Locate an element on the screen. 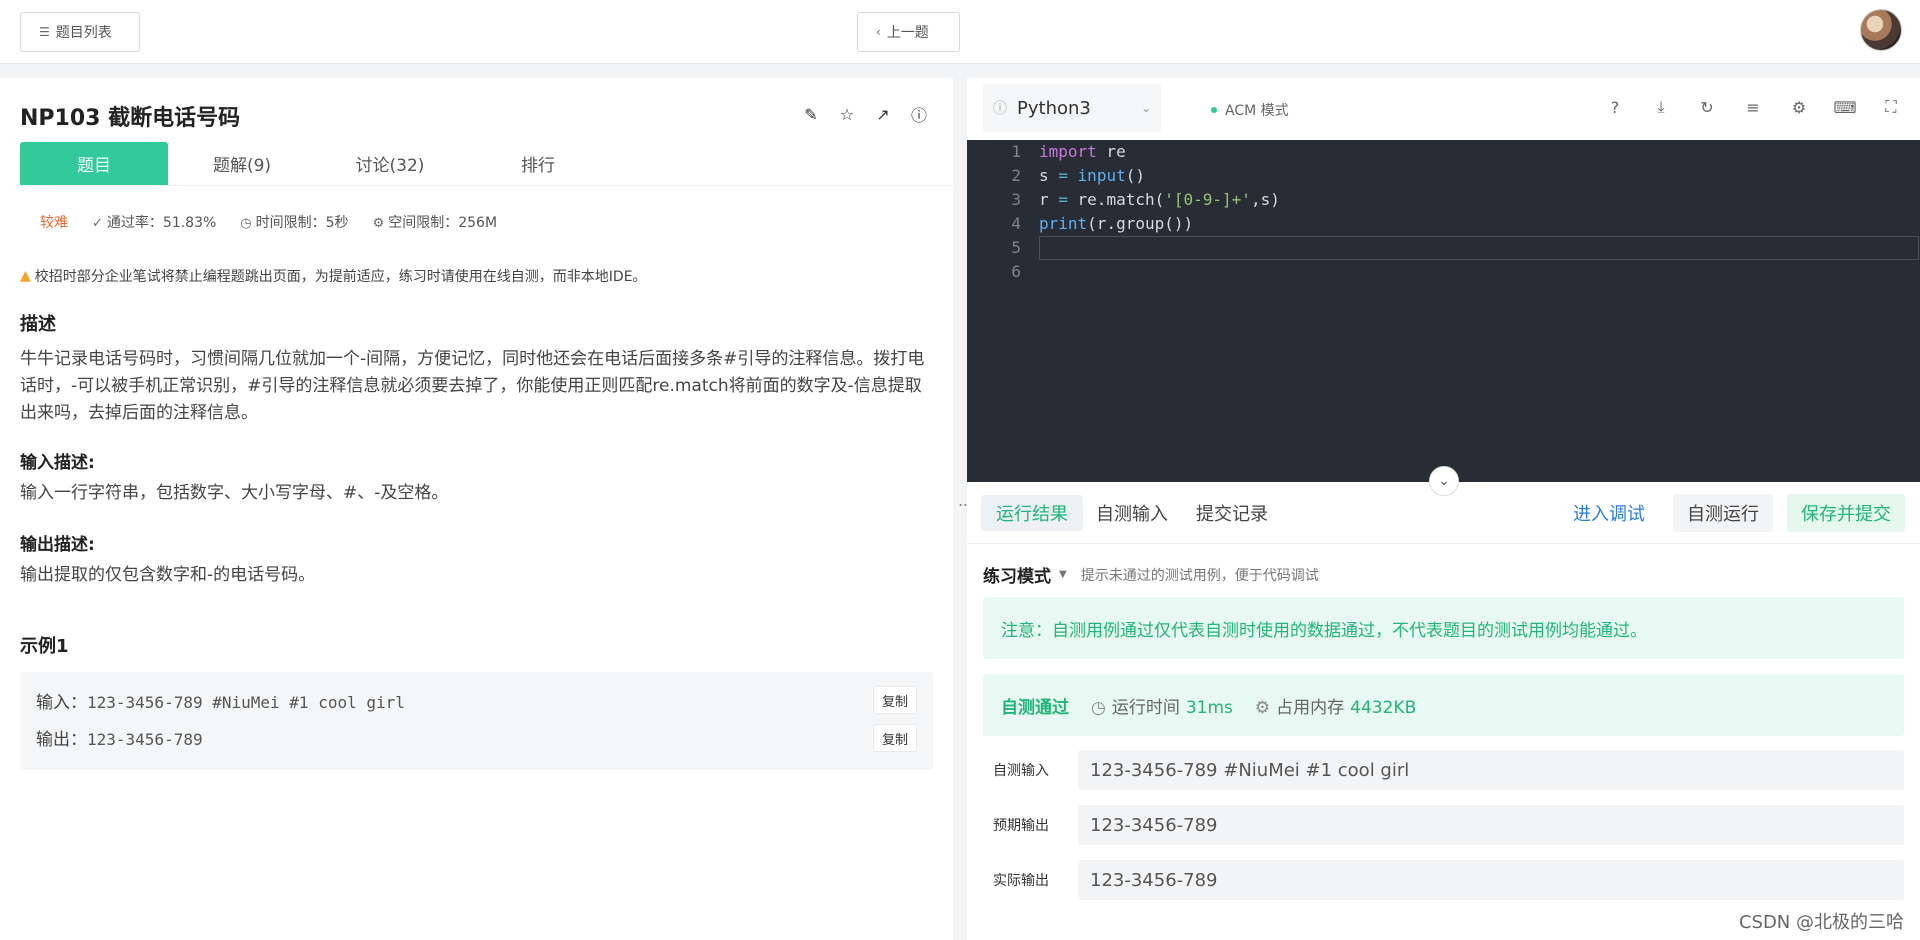 The image size is (1920, 940). code-line: 6 is located at coordinates (1443, 272).